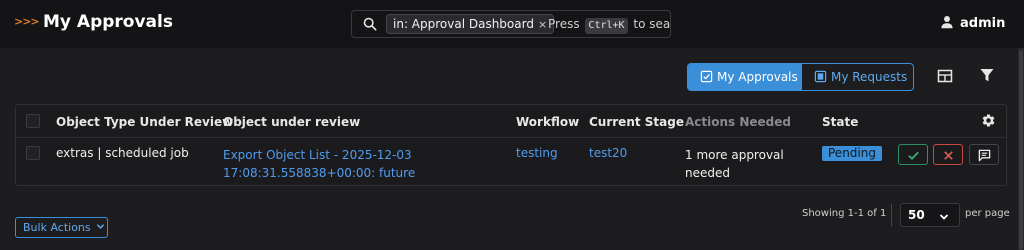  Describe the element at coordinates (144, 122) in the screenshot. I see `column-header-object-type: Object Type Under Review` at that location.